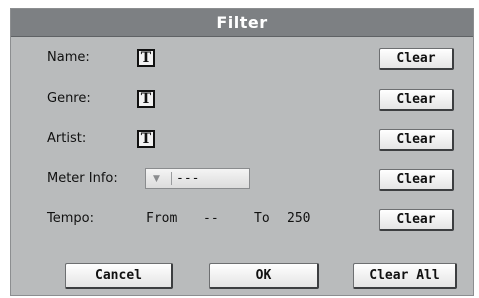  I want to click on meter-info-label: Meter Info:, so click(82, 178).